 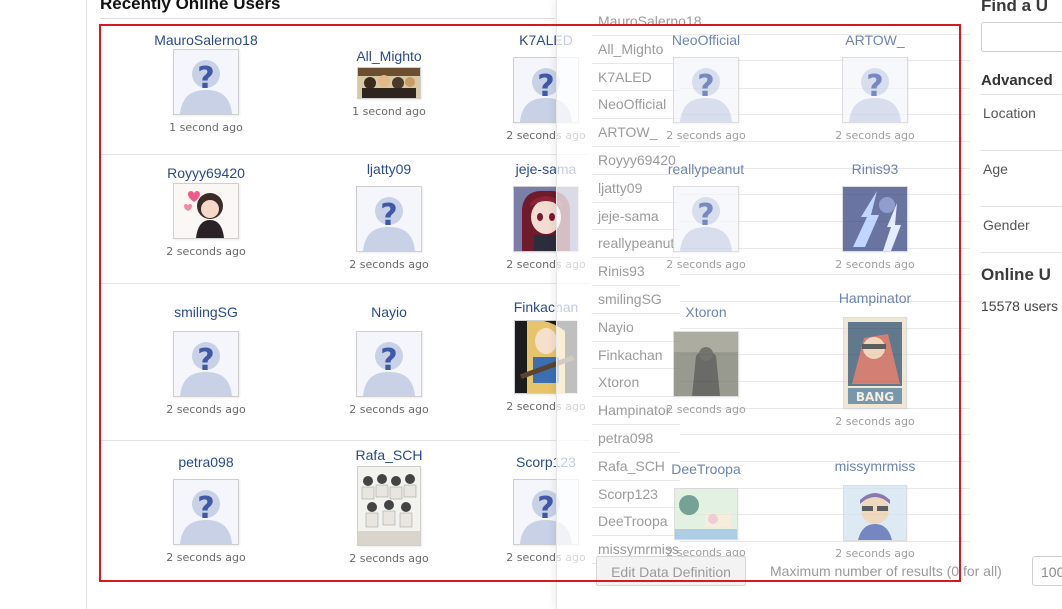 What do you see at coordinates (1016, 274) in the screenshot?
I see `online-users-title: Online U` at bounding box center [1016, 274].